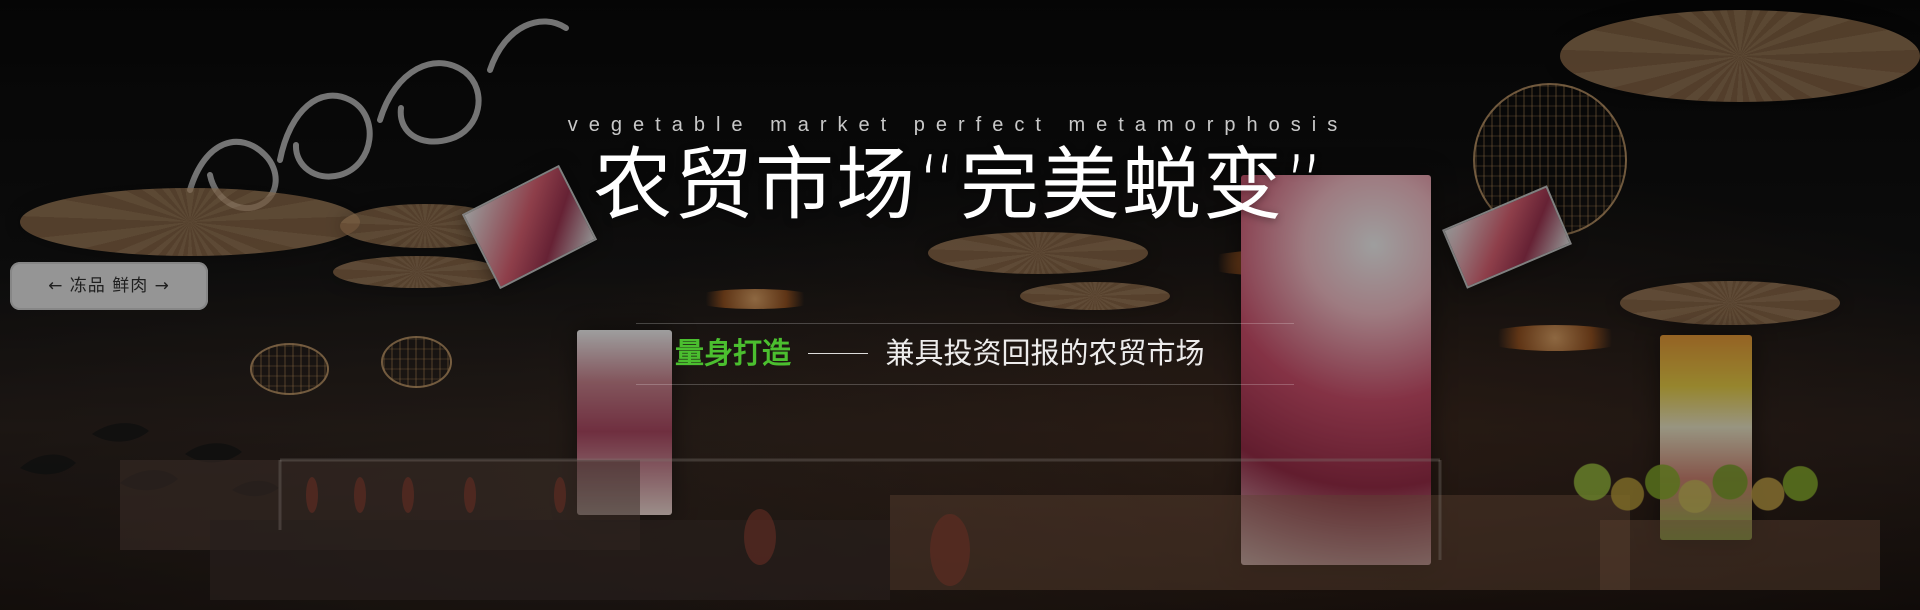  Describe the element at coordinates (958, 125) in the screenshot. I see `english-subtitle: vegetable market perfect metamorphosis` at that location.